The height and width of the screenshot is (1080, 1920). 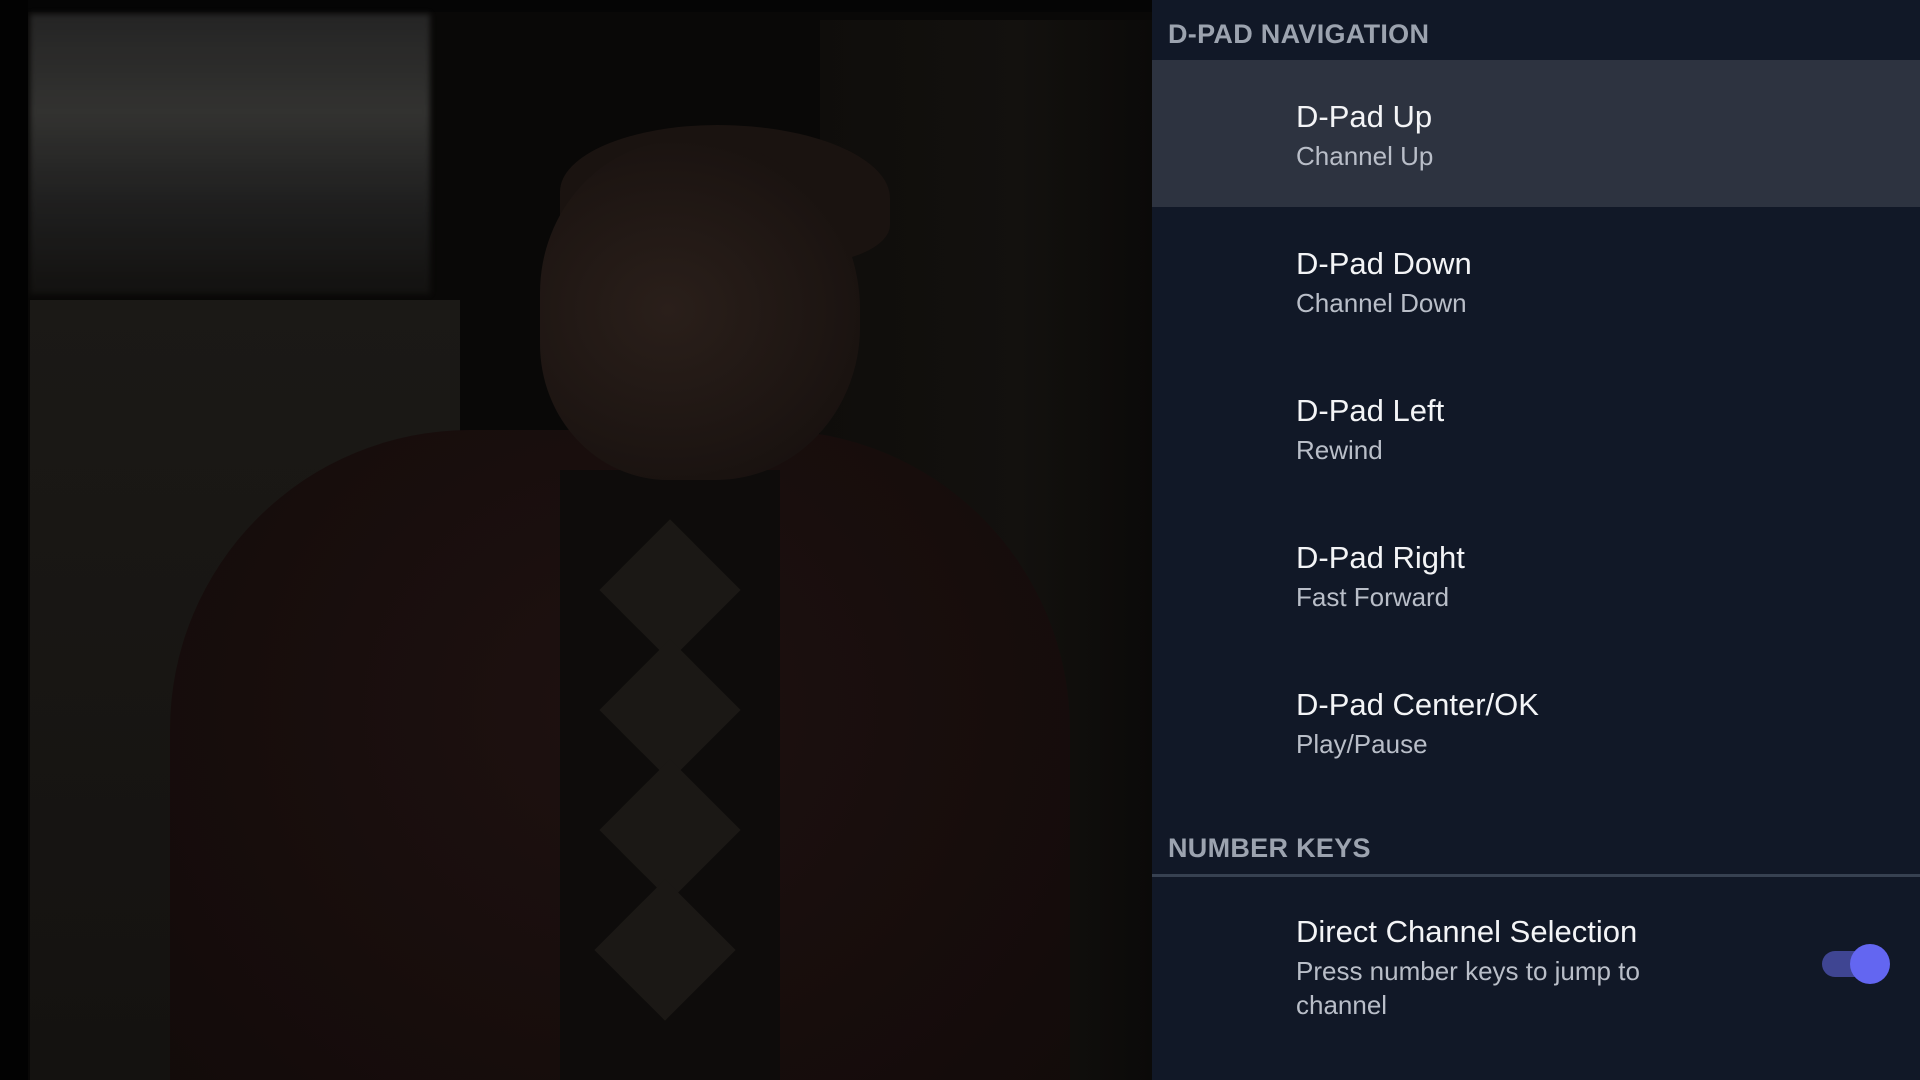 I want to click on setting-title: D-Pad Right, so click(x=1380, y=557).